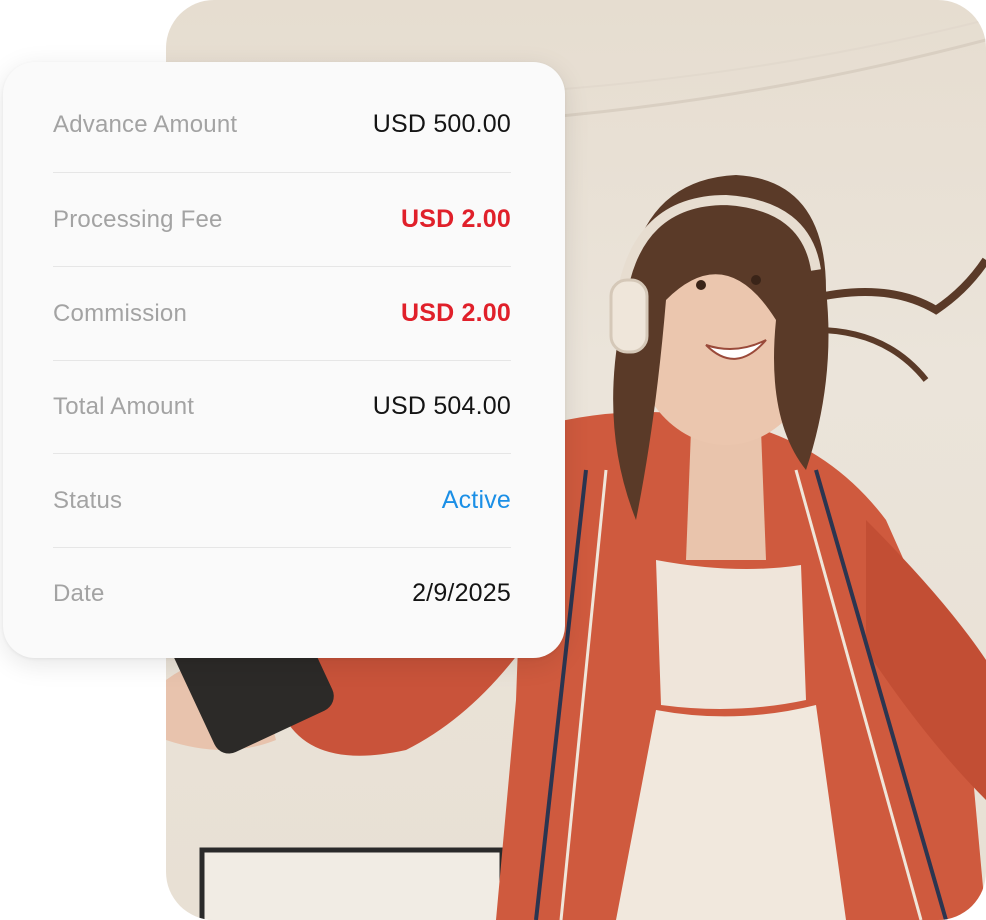  I want to click on detail-row-total-amount: Total Amount USD 504.00, so click(282, 406).